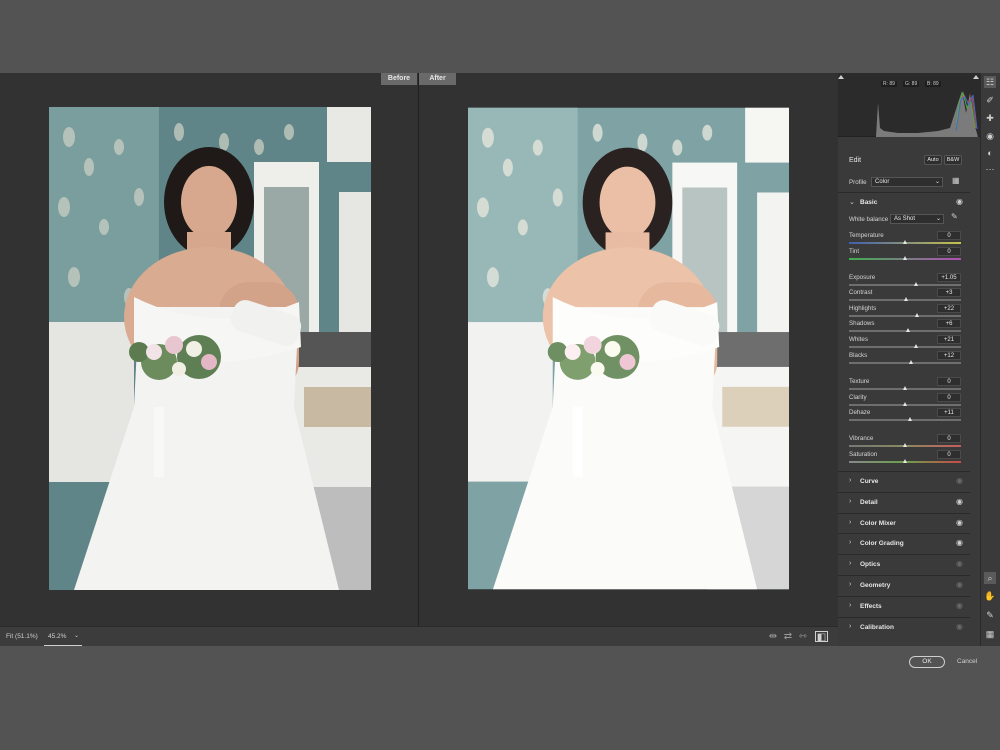  Describe the element at coordinates (990, 169) in the screenshot. I see `more-icon: ⋯` at that location.